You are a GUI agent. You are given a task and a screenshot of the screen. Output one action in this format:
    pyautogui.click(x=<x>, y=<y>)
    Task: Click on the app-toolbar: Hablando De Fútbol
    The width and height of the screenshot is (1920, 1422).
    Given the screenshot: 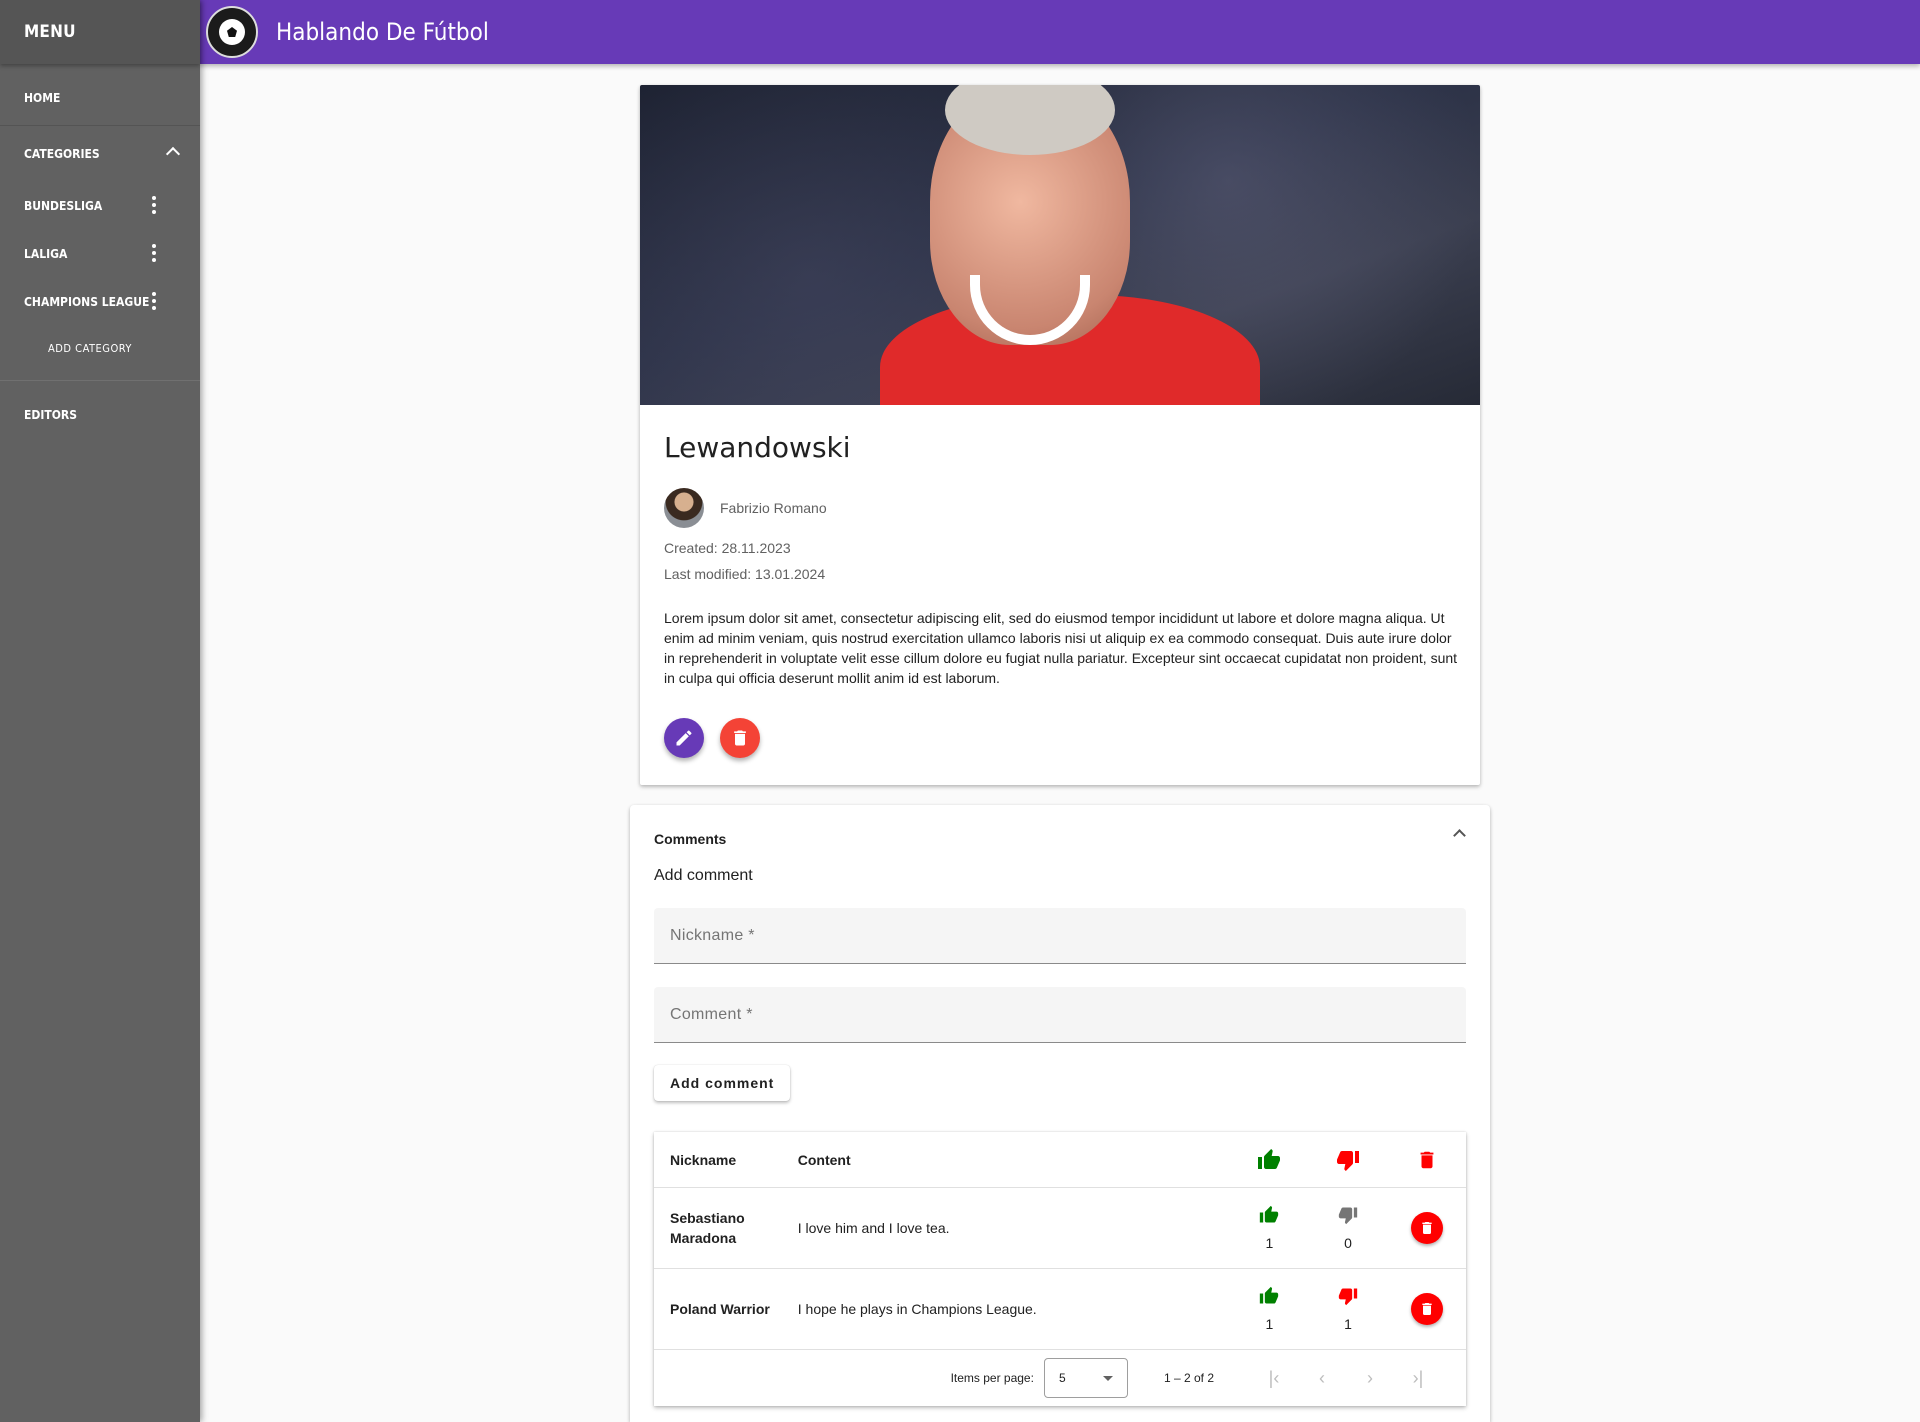 What is the action you would take?
    pyautogui.click(x=1060, y=32)
    